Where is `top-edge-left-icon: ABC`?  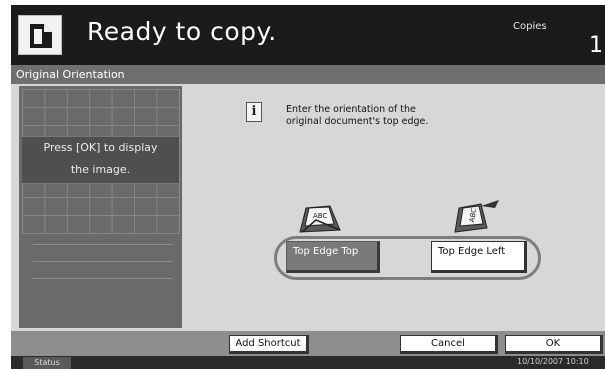 top-edge-left-icon: ABC is located at coordinates (476, 216).